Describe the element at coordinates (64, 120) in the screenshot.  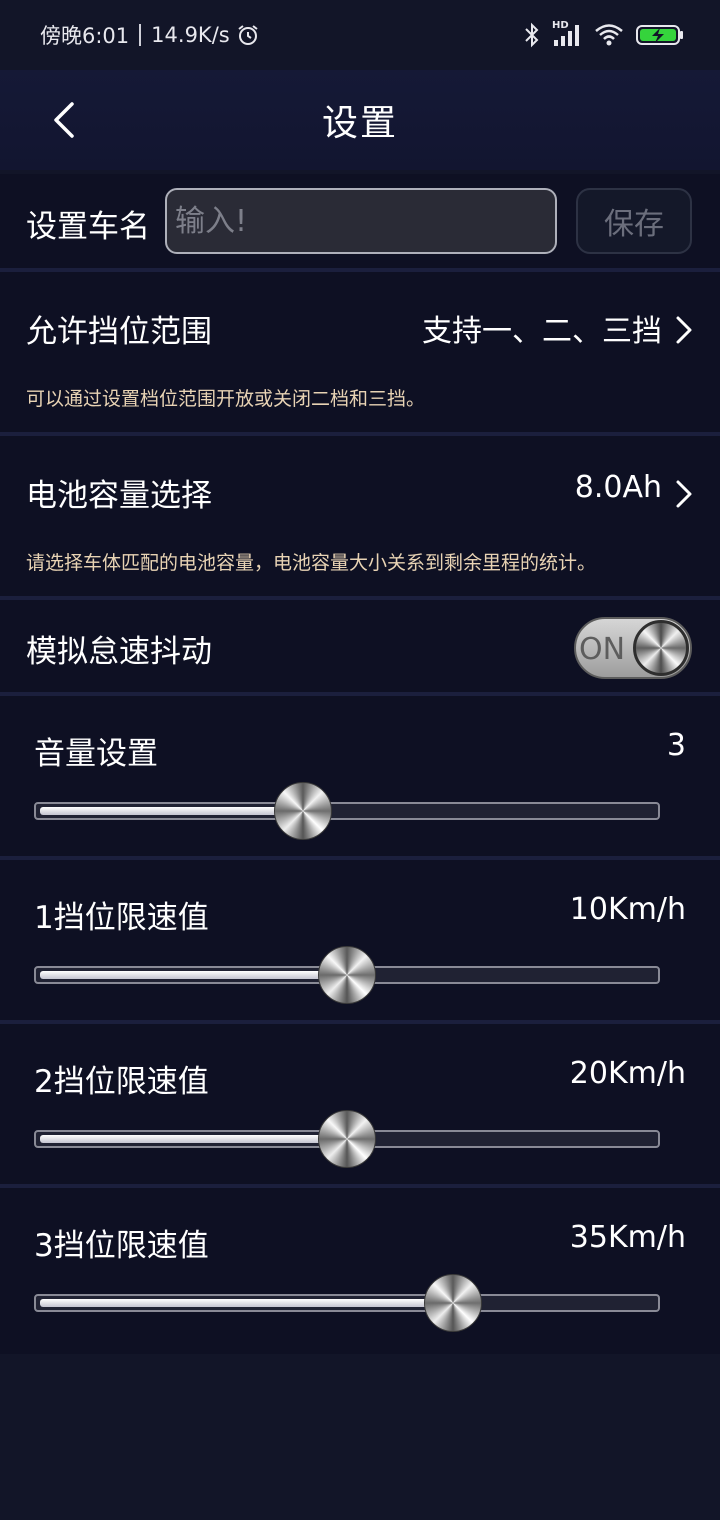
I see `back-arrow-icon` at that location.